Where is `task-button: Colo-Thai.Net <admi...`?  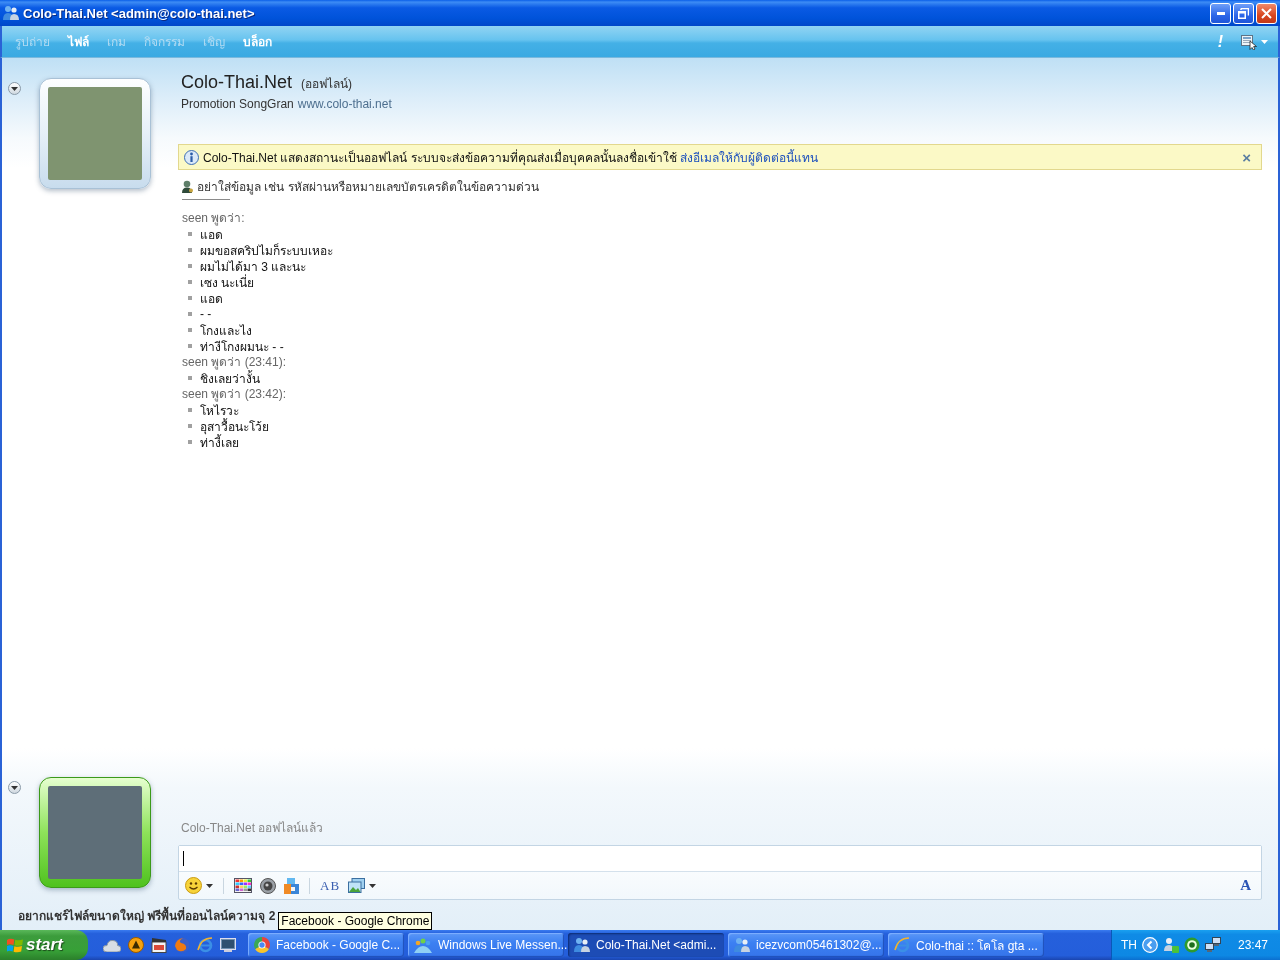 task-button: Colo-Thai.Net <admi... is located at coordinates (646, 945).